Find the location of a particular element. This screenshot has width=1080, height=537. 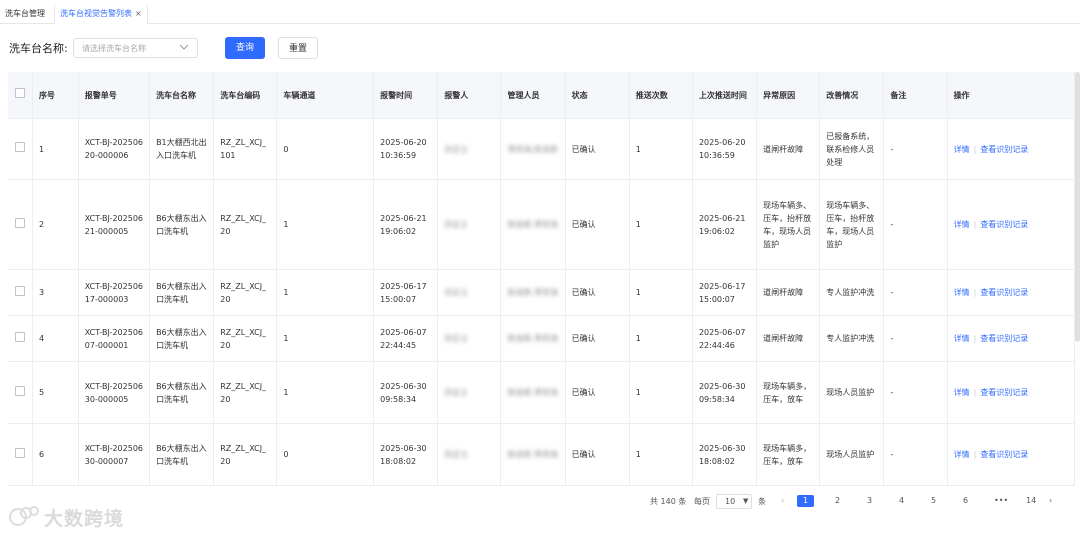

prev-page-icon: ‹ is located at coordinates (782, 500).